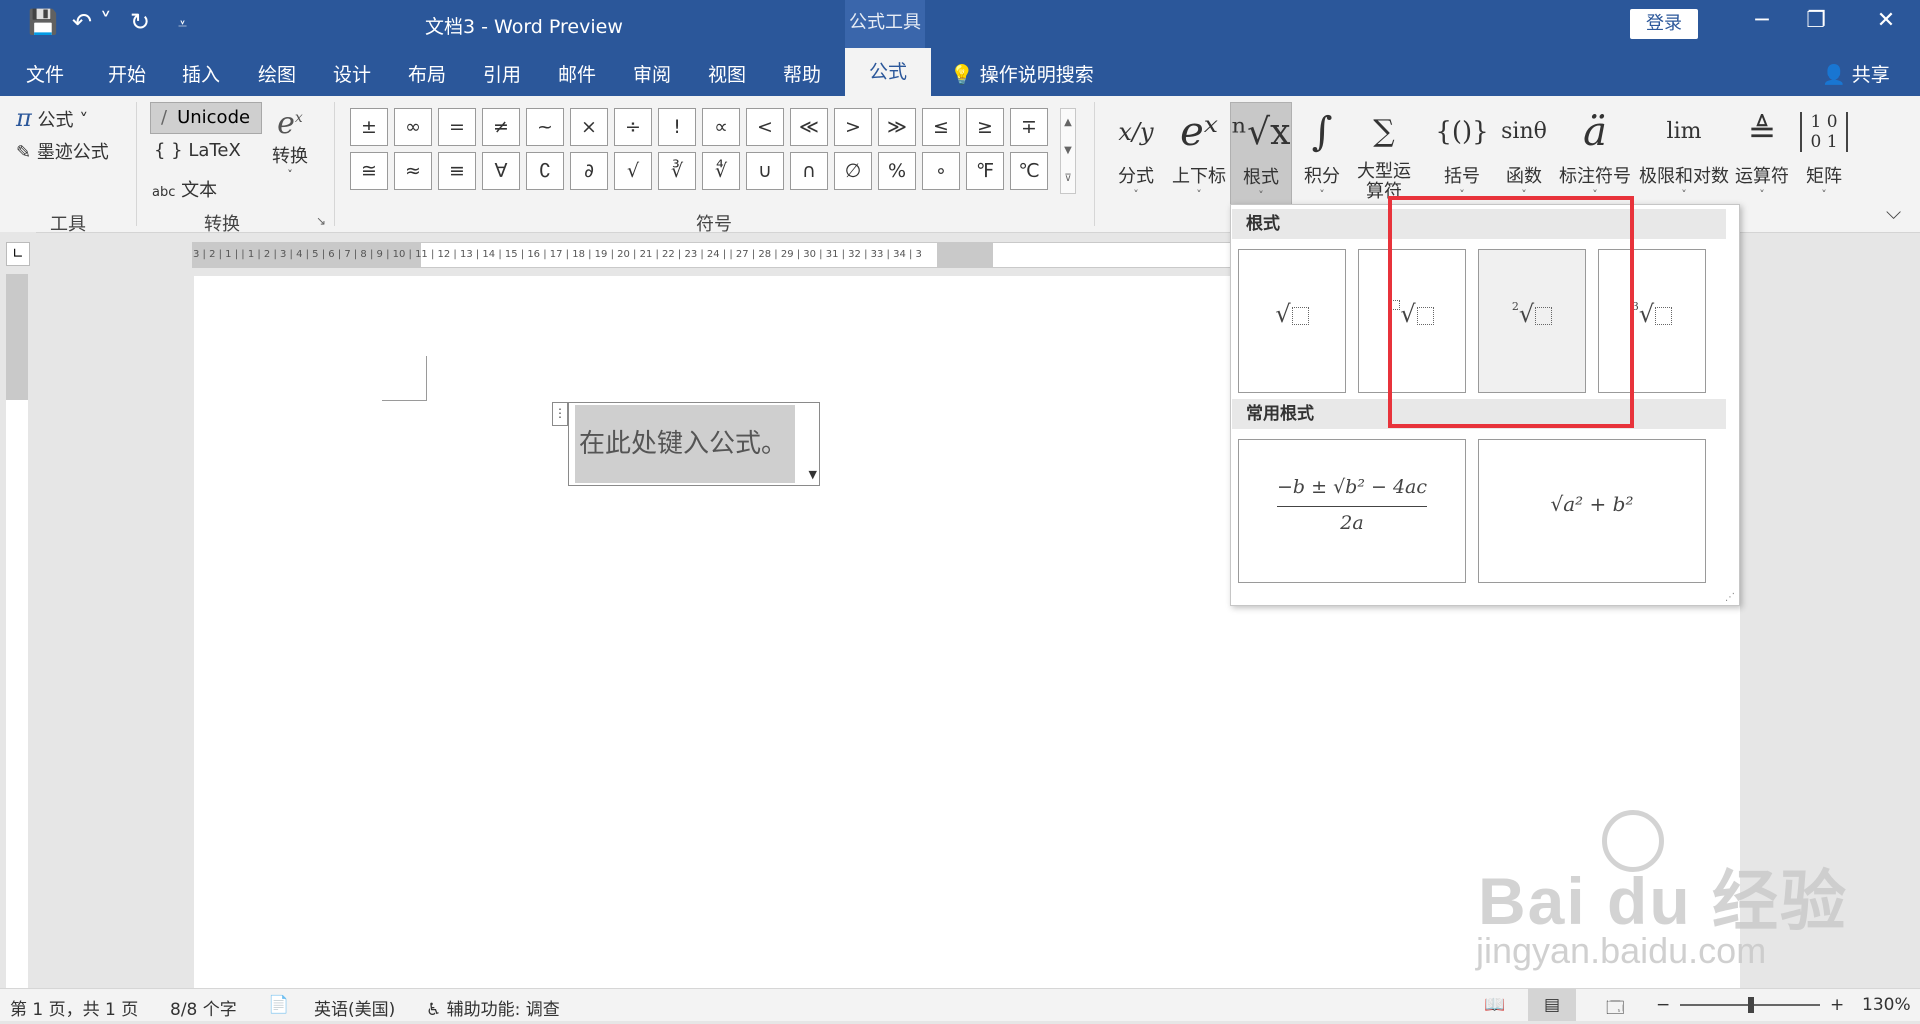 The height and width of the screenshot is (1024, 1920). What do you see at coordinates (278, 1005) in the screenshot?
I see `proofing-icon: 📄` at bounding box center [278, 1005].